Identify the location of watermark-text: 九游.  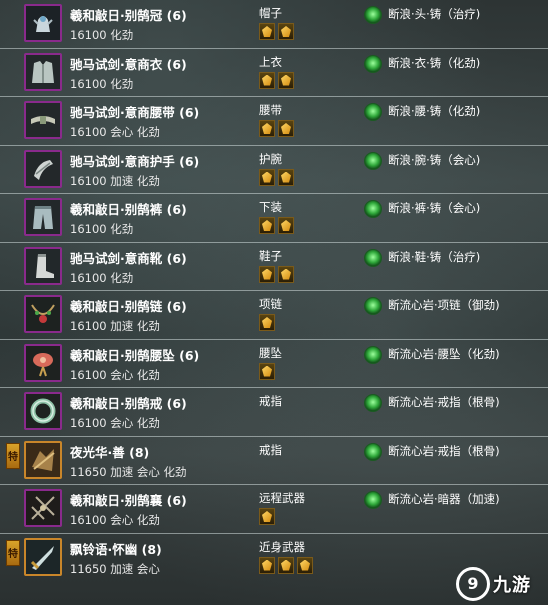
(512, 585).